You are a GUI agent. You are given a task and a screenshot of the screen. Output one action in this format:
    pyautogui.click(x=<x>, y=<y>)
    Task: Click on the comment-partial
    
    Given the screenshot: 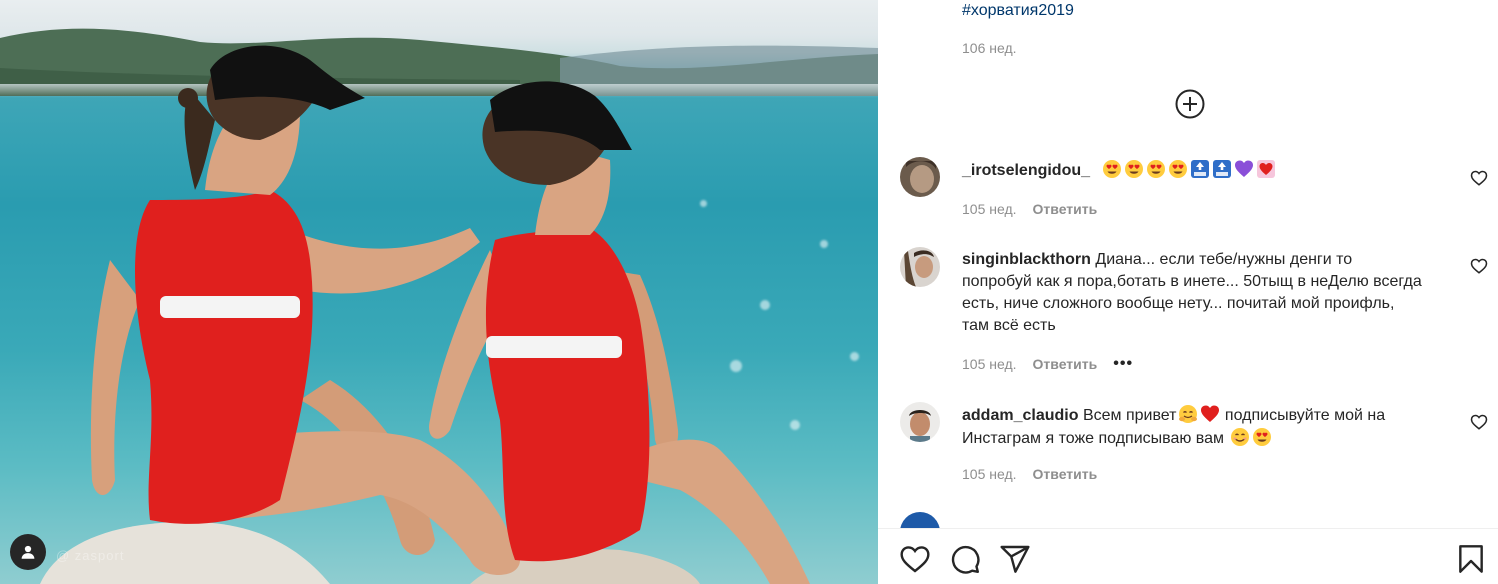 What is the action you would take?
    pyautogui.click(x=1190, y=520)
    